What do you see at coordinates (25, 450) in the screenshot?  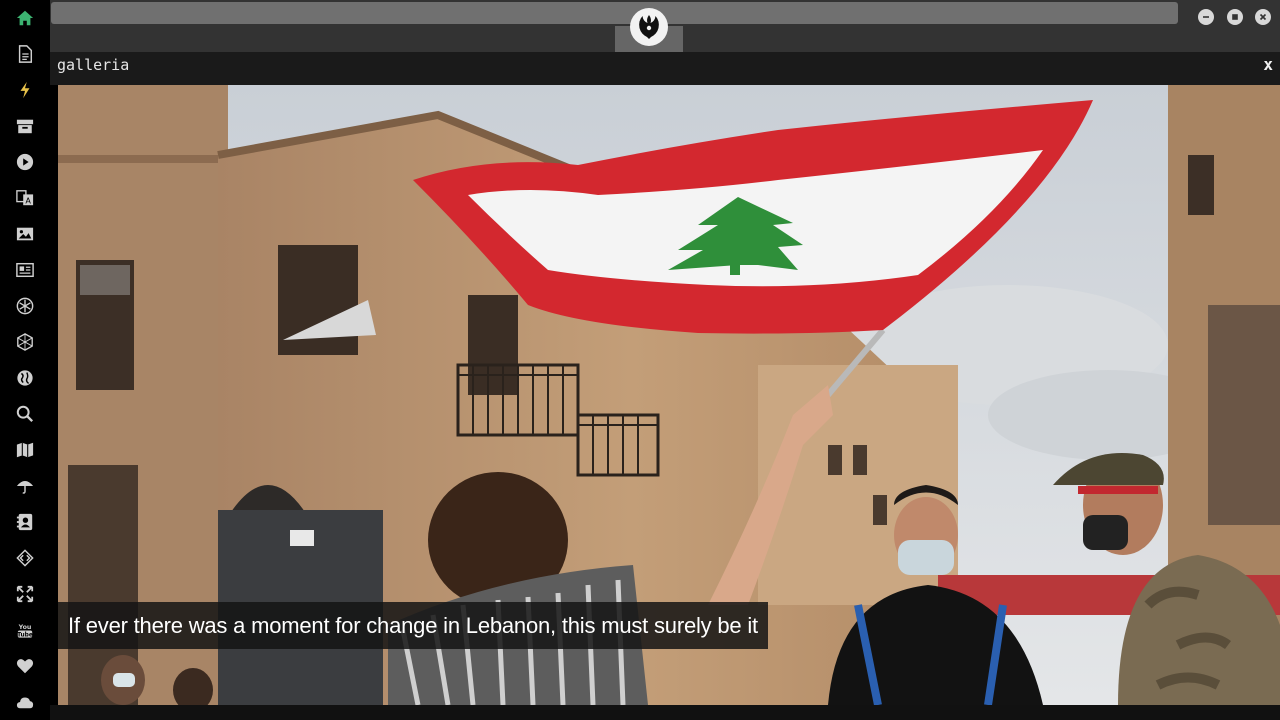 I see `map-icon` at bounding box center [25, 450].